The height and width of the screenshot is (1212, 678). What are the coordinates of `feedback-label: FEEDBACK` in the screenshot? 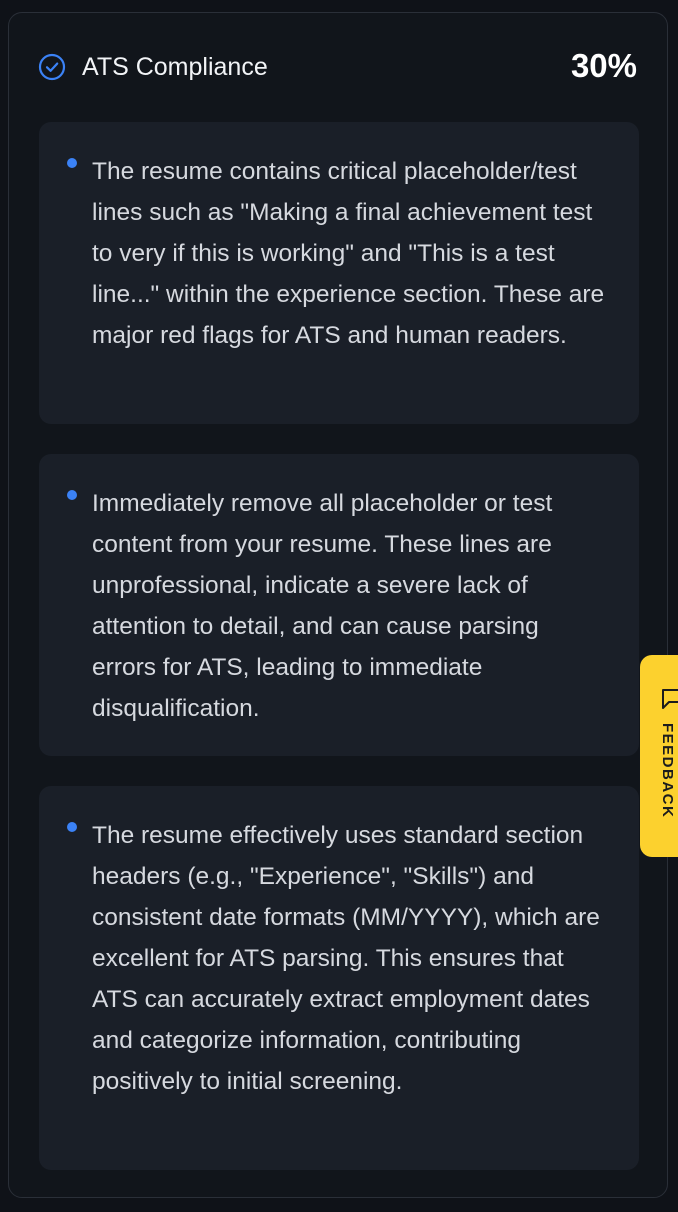 It's located at (667, 771).